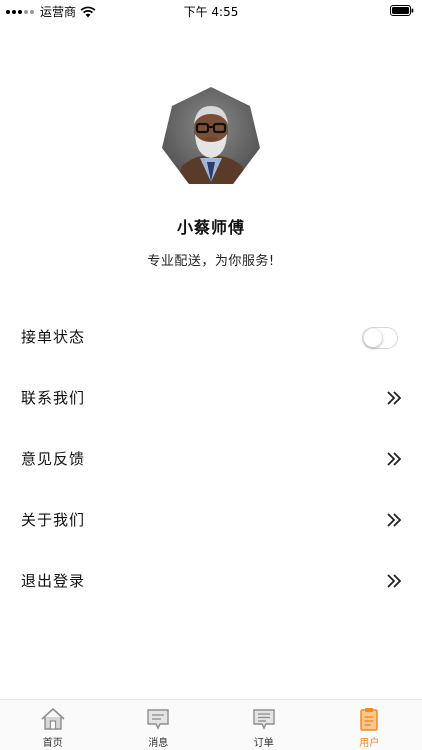  What do you see at coordinates (53, 459) in the screenshot?
I see `menu-item-label: 意见反馈` at bounding box center [53, 459].